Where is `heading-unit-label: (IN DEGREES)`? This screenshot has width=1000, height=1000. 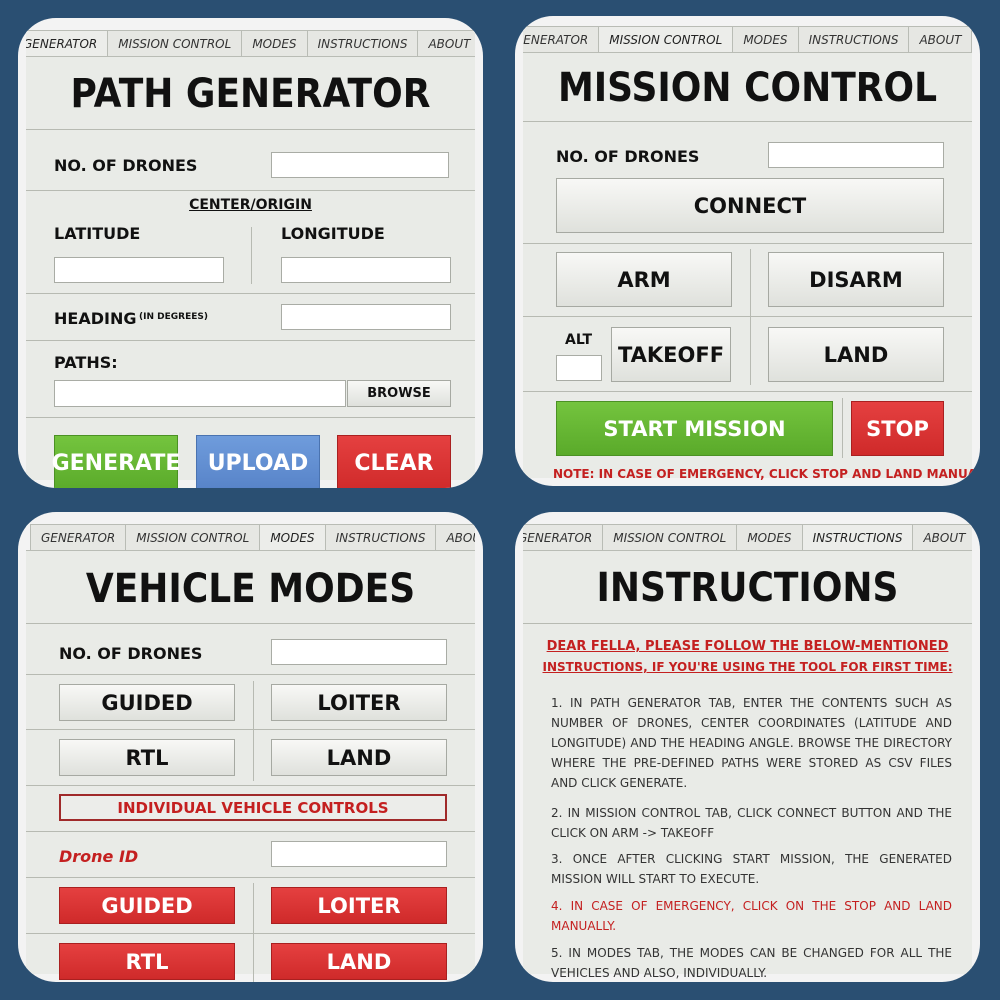 heading-unit-label: (IN DEGREES) is located at coordinates (173, 317).